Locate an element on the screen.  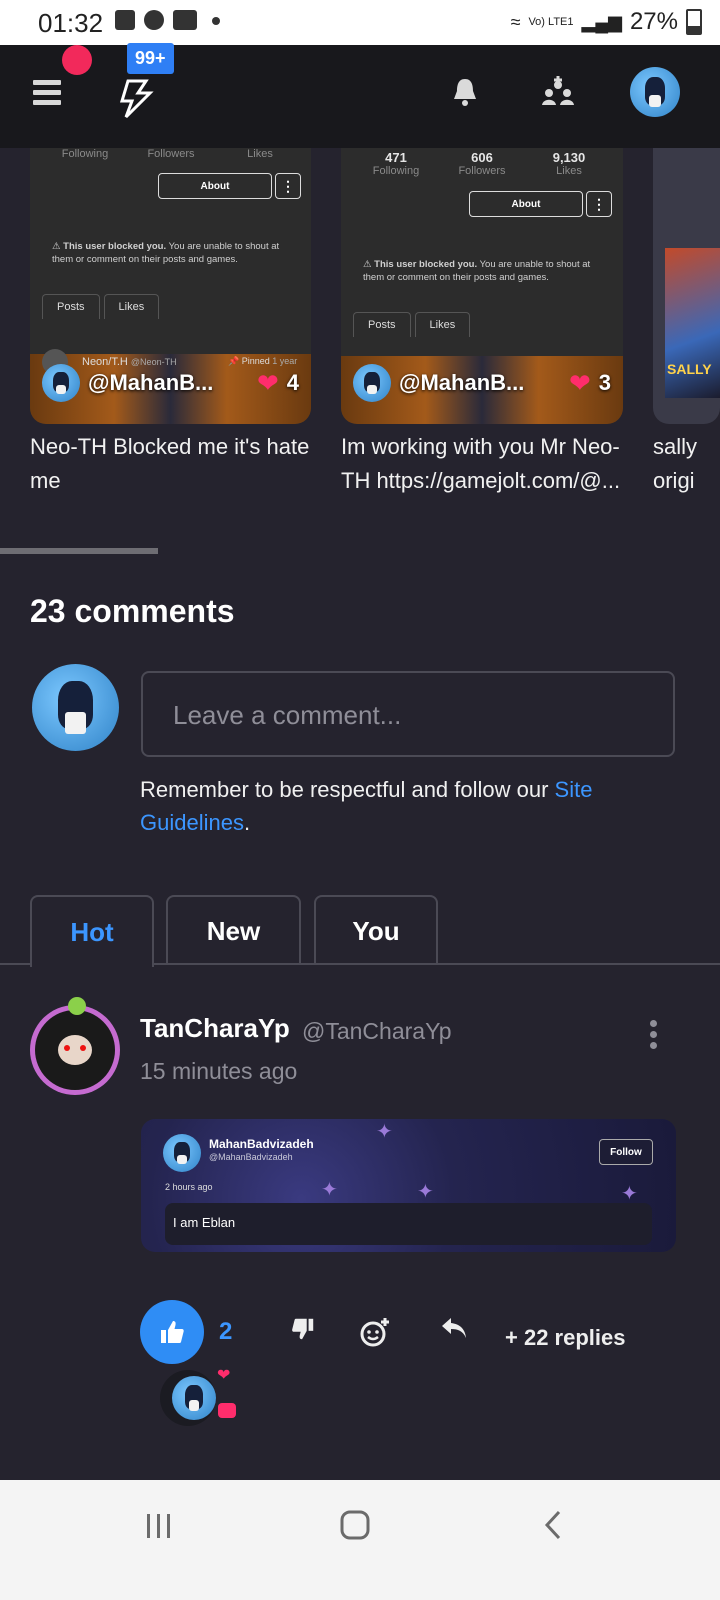
stat-likes: 9,130 Likes is located at coordinates (569, 163).